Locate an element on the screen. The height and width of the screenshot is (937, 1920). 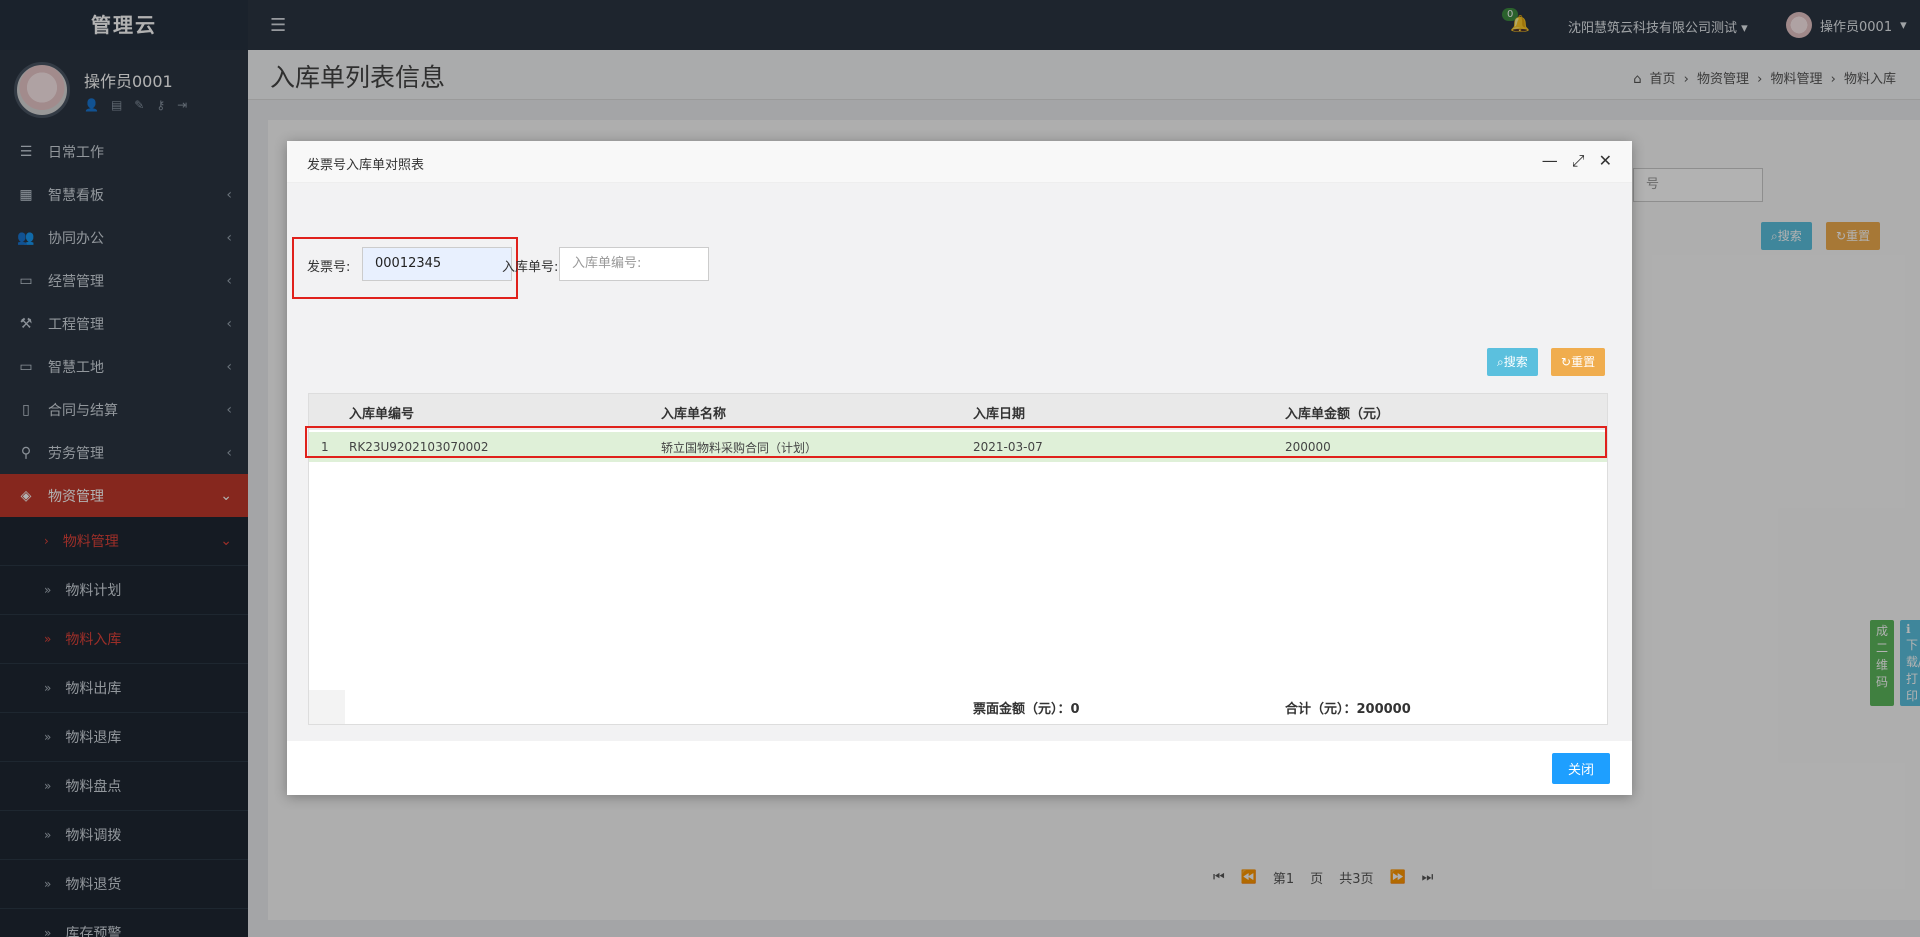
modal-title: 发票号入库单对照表 is located at coordinates (366, 165).